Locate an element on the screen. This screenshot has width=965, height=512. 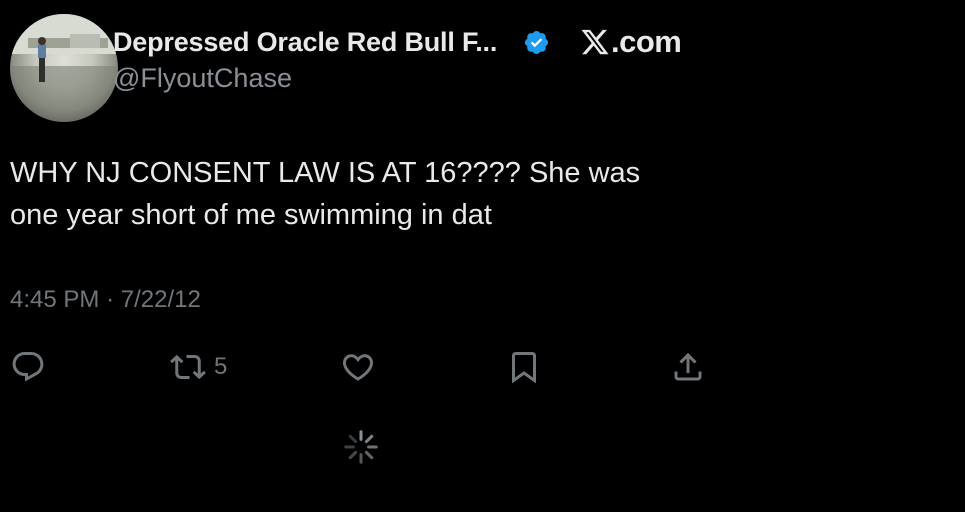
retweet-button: 5 is located at coordinates (198, 367).